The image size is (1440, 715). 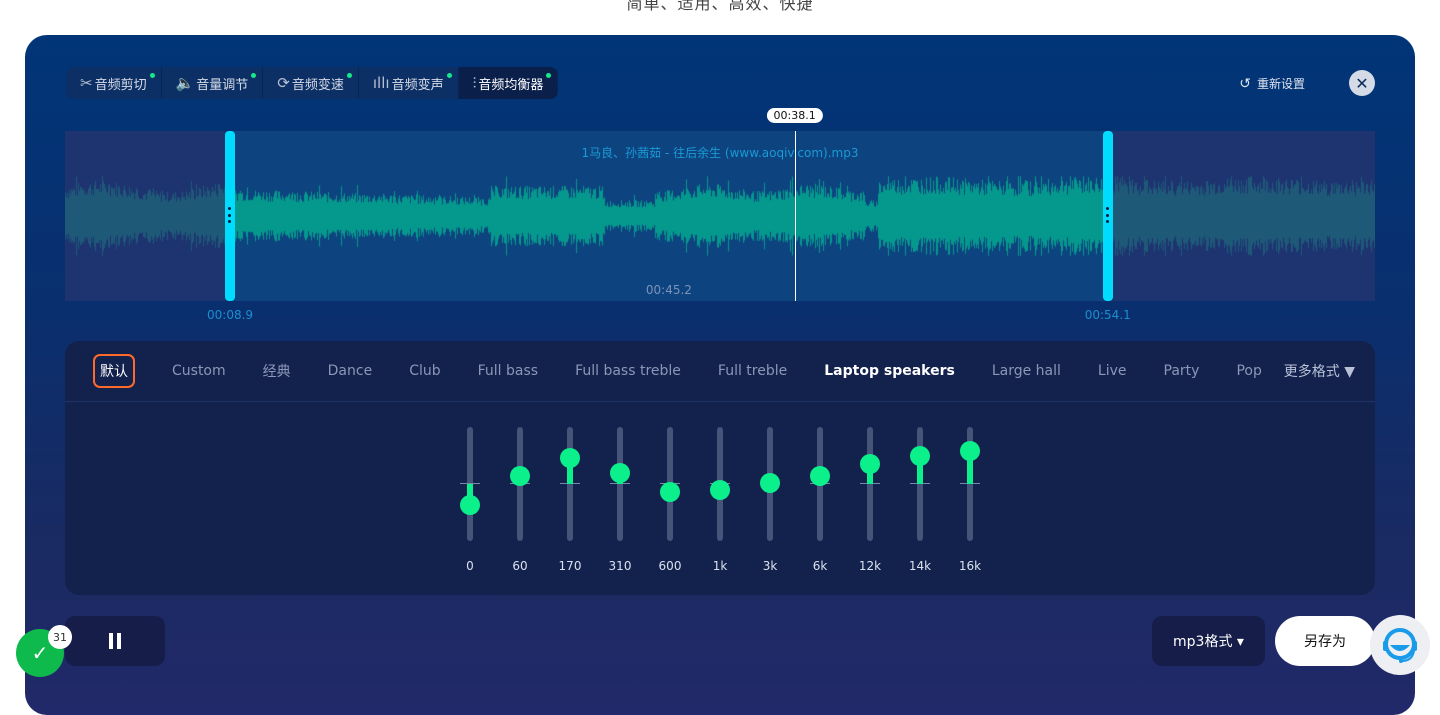 What do you see at coordinates (199, 371) in the screenshot?
I see `preset-custom: Custom` at bounding box center [199, 371].